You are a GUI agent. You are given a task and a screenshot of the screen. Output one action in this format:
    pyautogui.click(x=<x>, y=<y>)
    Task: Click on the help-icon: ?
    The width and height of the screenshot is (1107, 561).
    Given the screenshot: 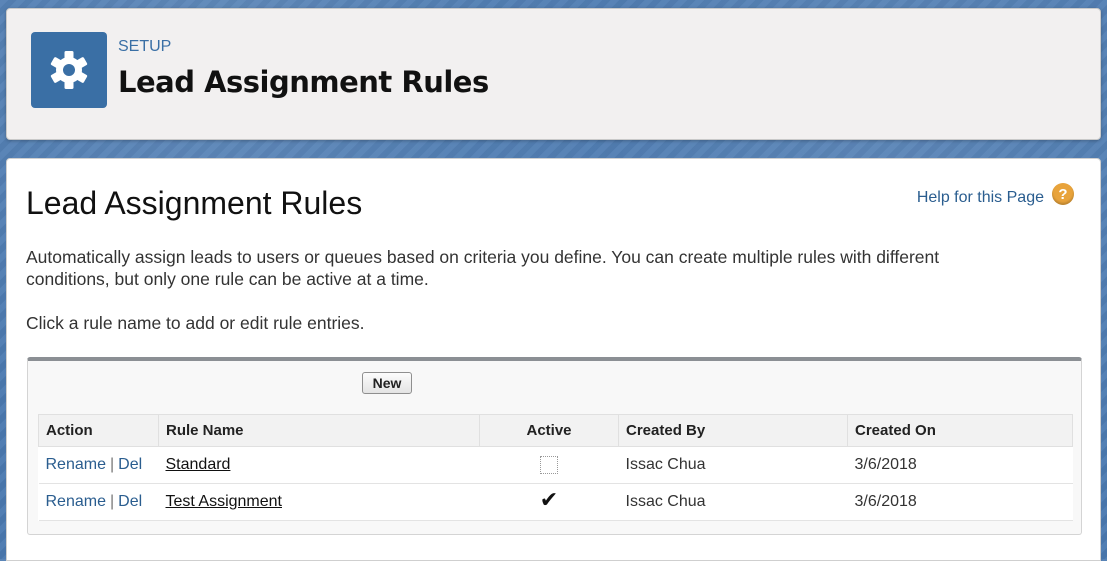 What is the action you would take?
    pyautogui.click(x=1063, y=194)
    